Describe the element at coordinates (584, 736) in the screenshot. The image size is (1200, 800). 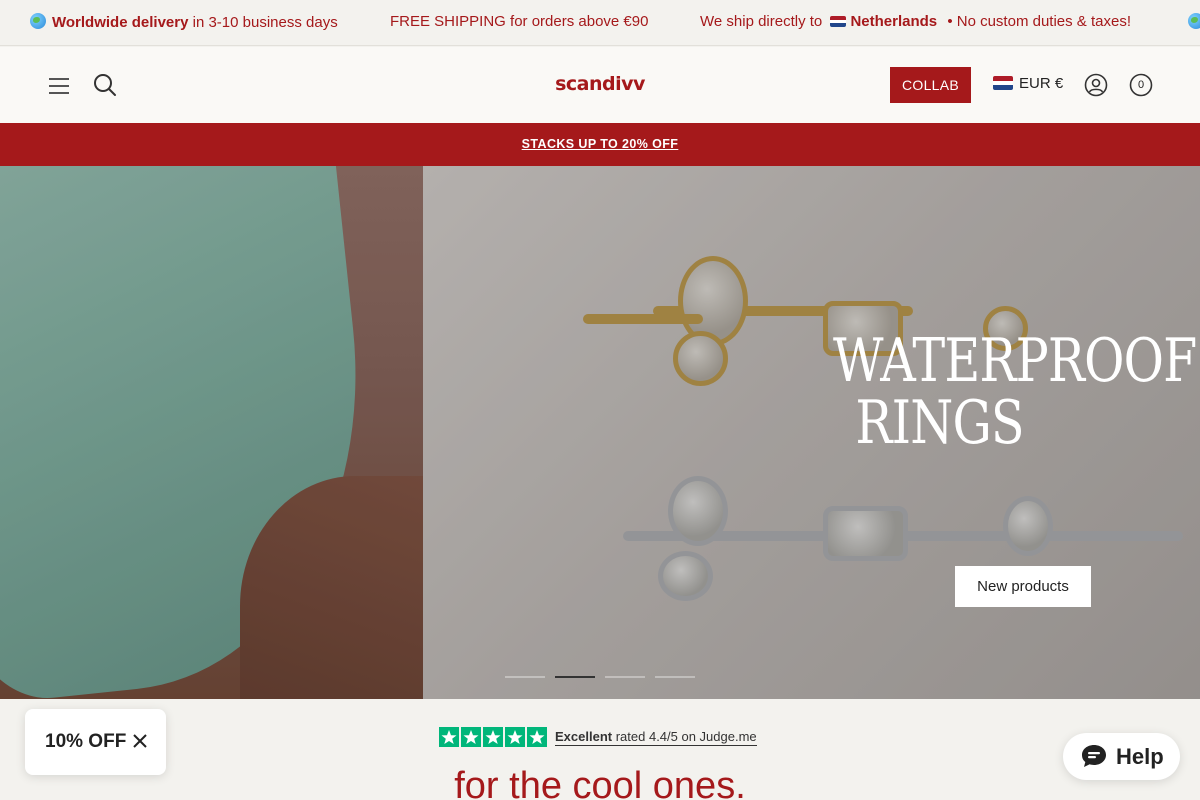
I see `rating-word: Excellent` at that location.